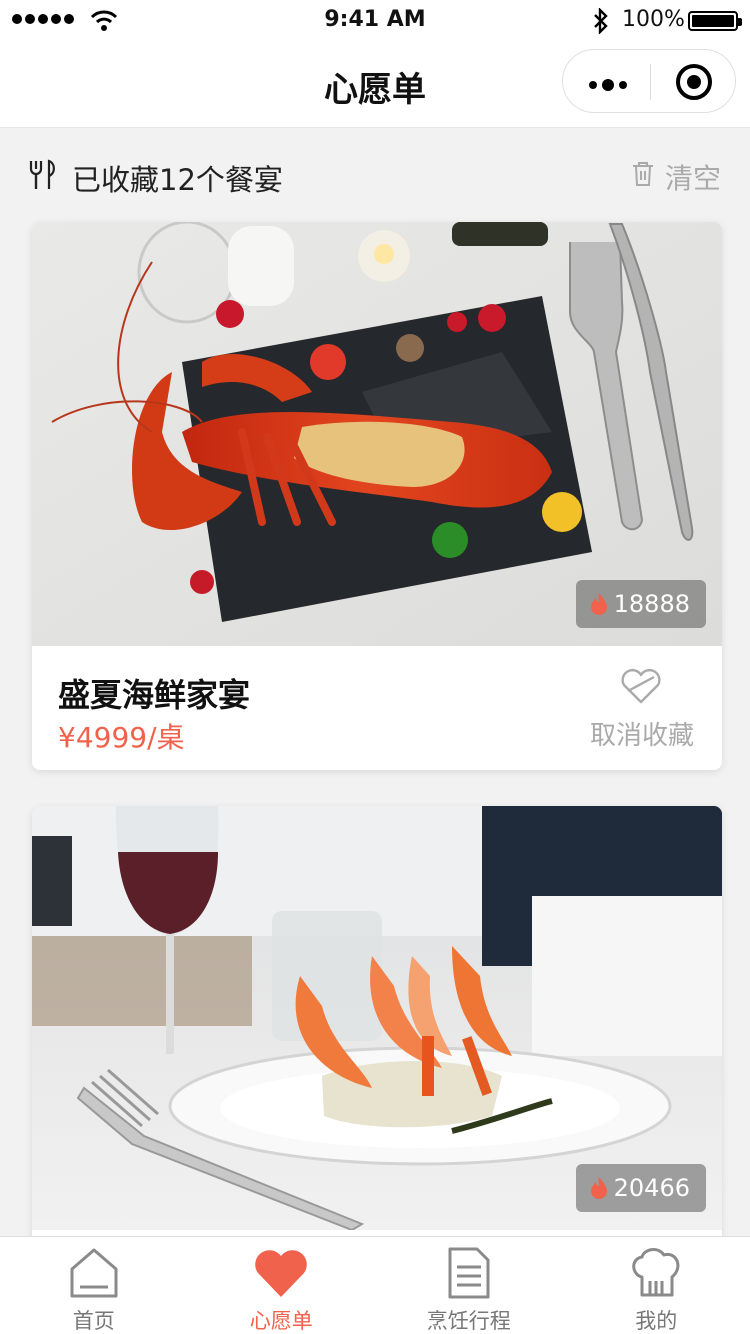  I want to click on banquet-price: ¥4999/桌, so click(121, 737).